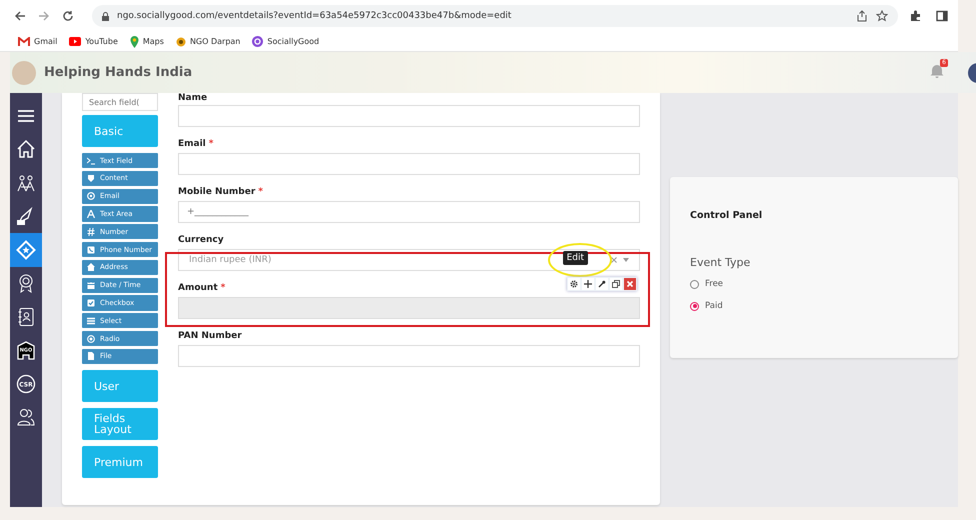  I want to click on logo-placeholder, so click(24, 72).